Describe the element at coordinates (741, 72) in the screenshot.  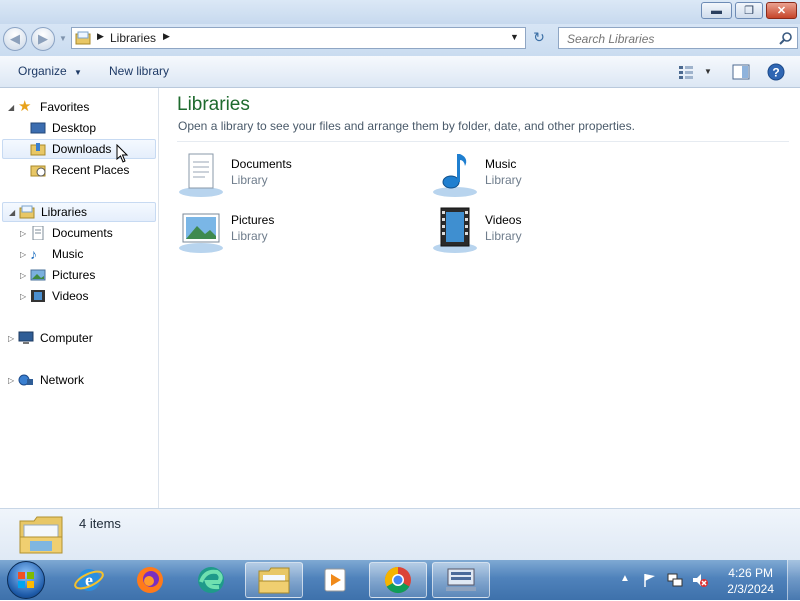
I see `preview-pane-icon` at that location.